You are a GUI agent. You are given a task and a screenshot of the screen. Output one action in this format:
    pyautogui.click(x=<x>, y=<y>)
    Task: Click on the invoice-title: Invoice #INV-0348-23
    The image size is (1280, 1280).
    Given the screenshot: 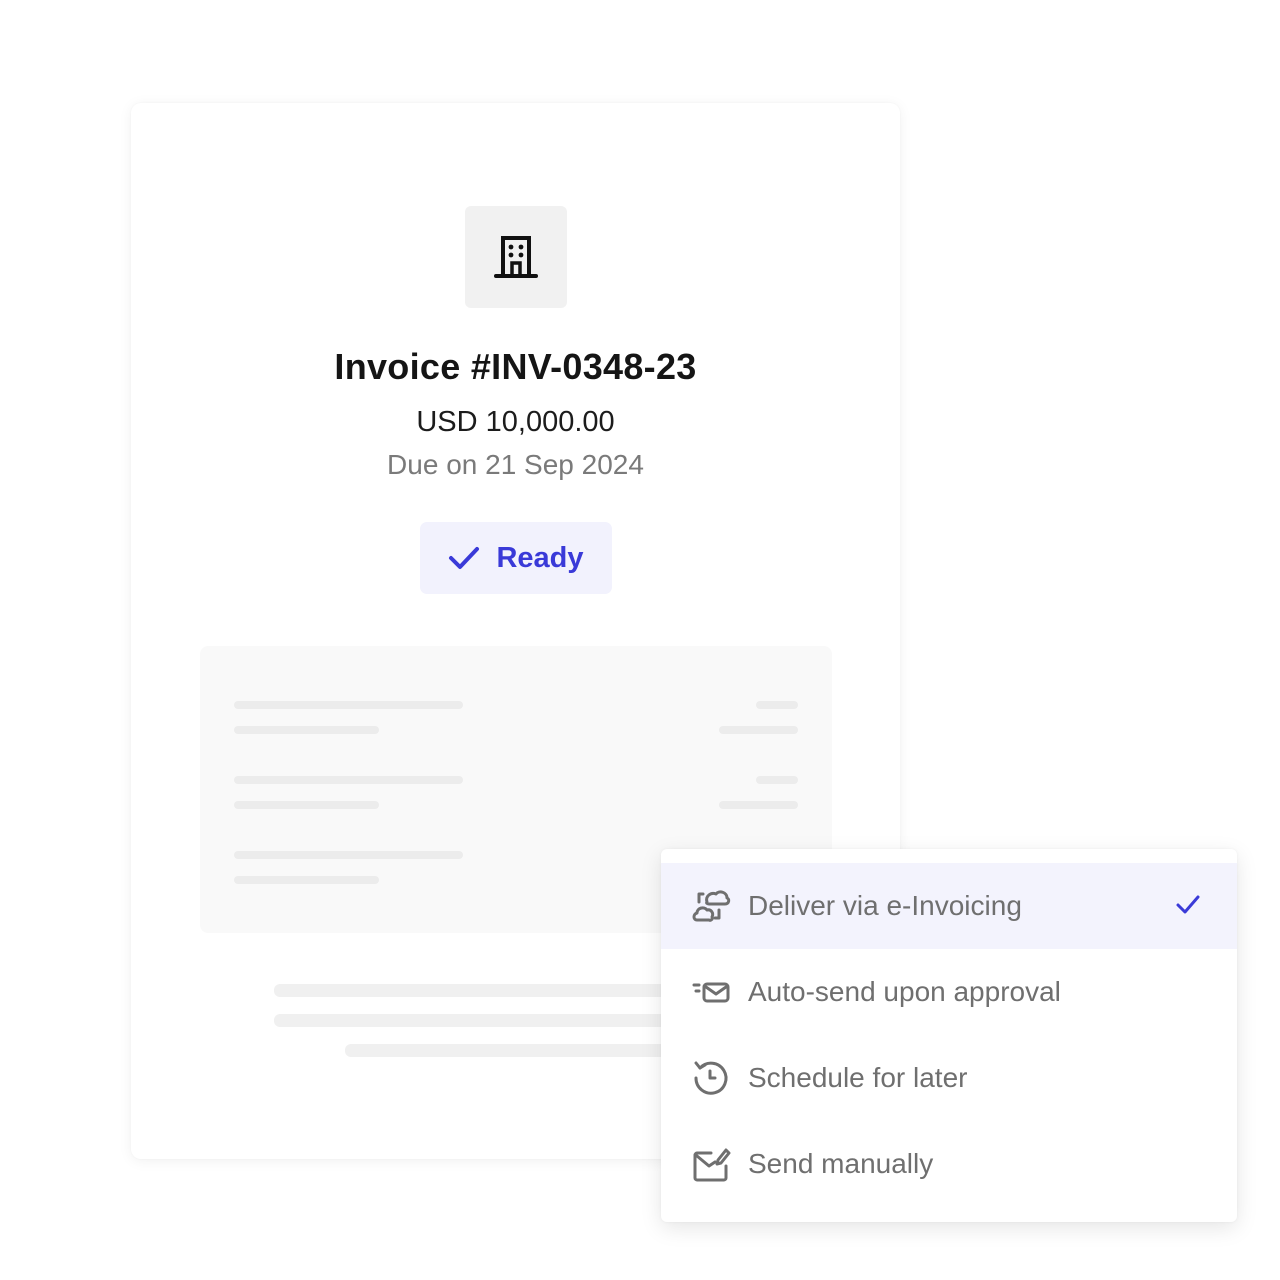 What is the action you would take?
    pyautogui.click(x=515, y=366)
    